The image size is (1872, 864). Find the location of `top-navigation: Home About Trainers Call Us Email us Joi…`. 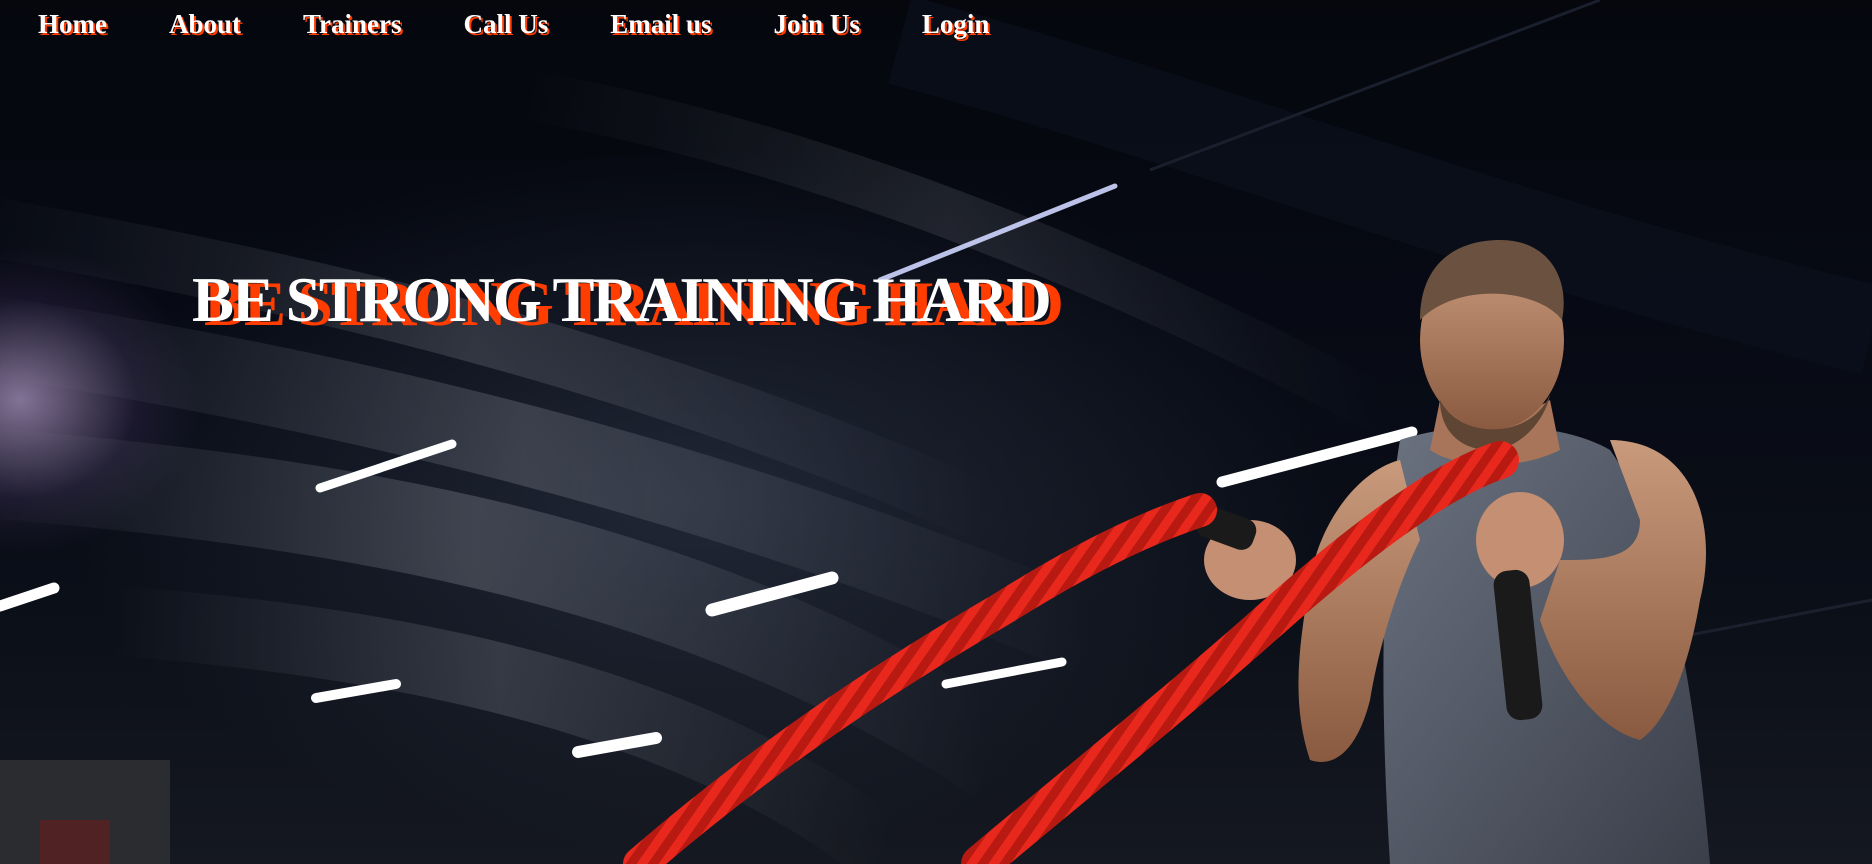

top-navigation: Home About Trainers Call Us Email us Joi… is located at coordinates (513, 24).